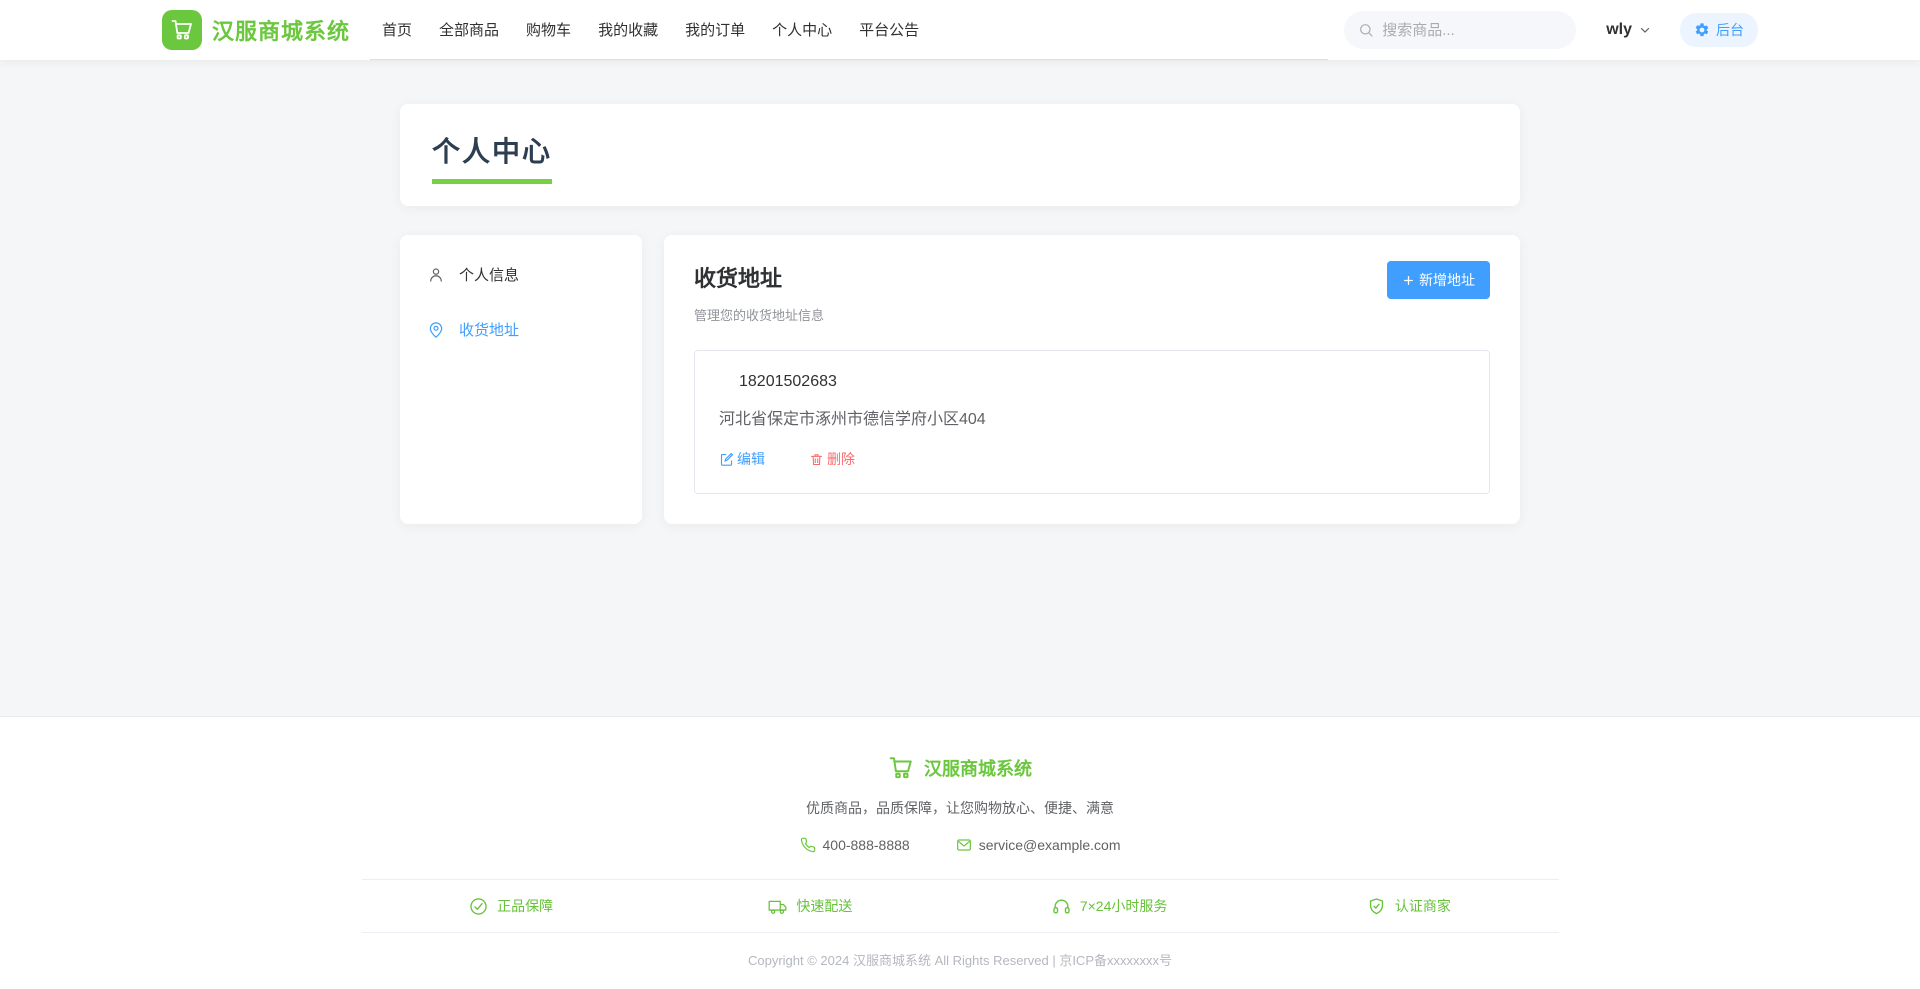  I want to click on user-icon, so click(436, 274).